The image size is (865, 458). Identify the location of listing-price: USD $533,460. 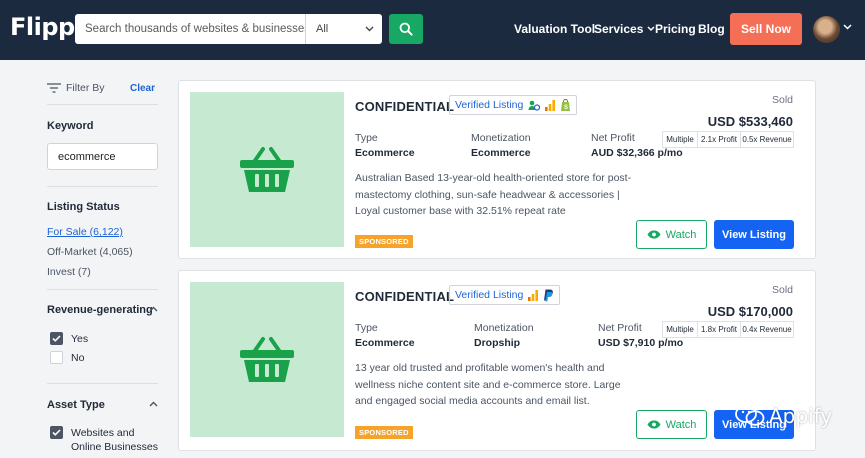
(750, 121).